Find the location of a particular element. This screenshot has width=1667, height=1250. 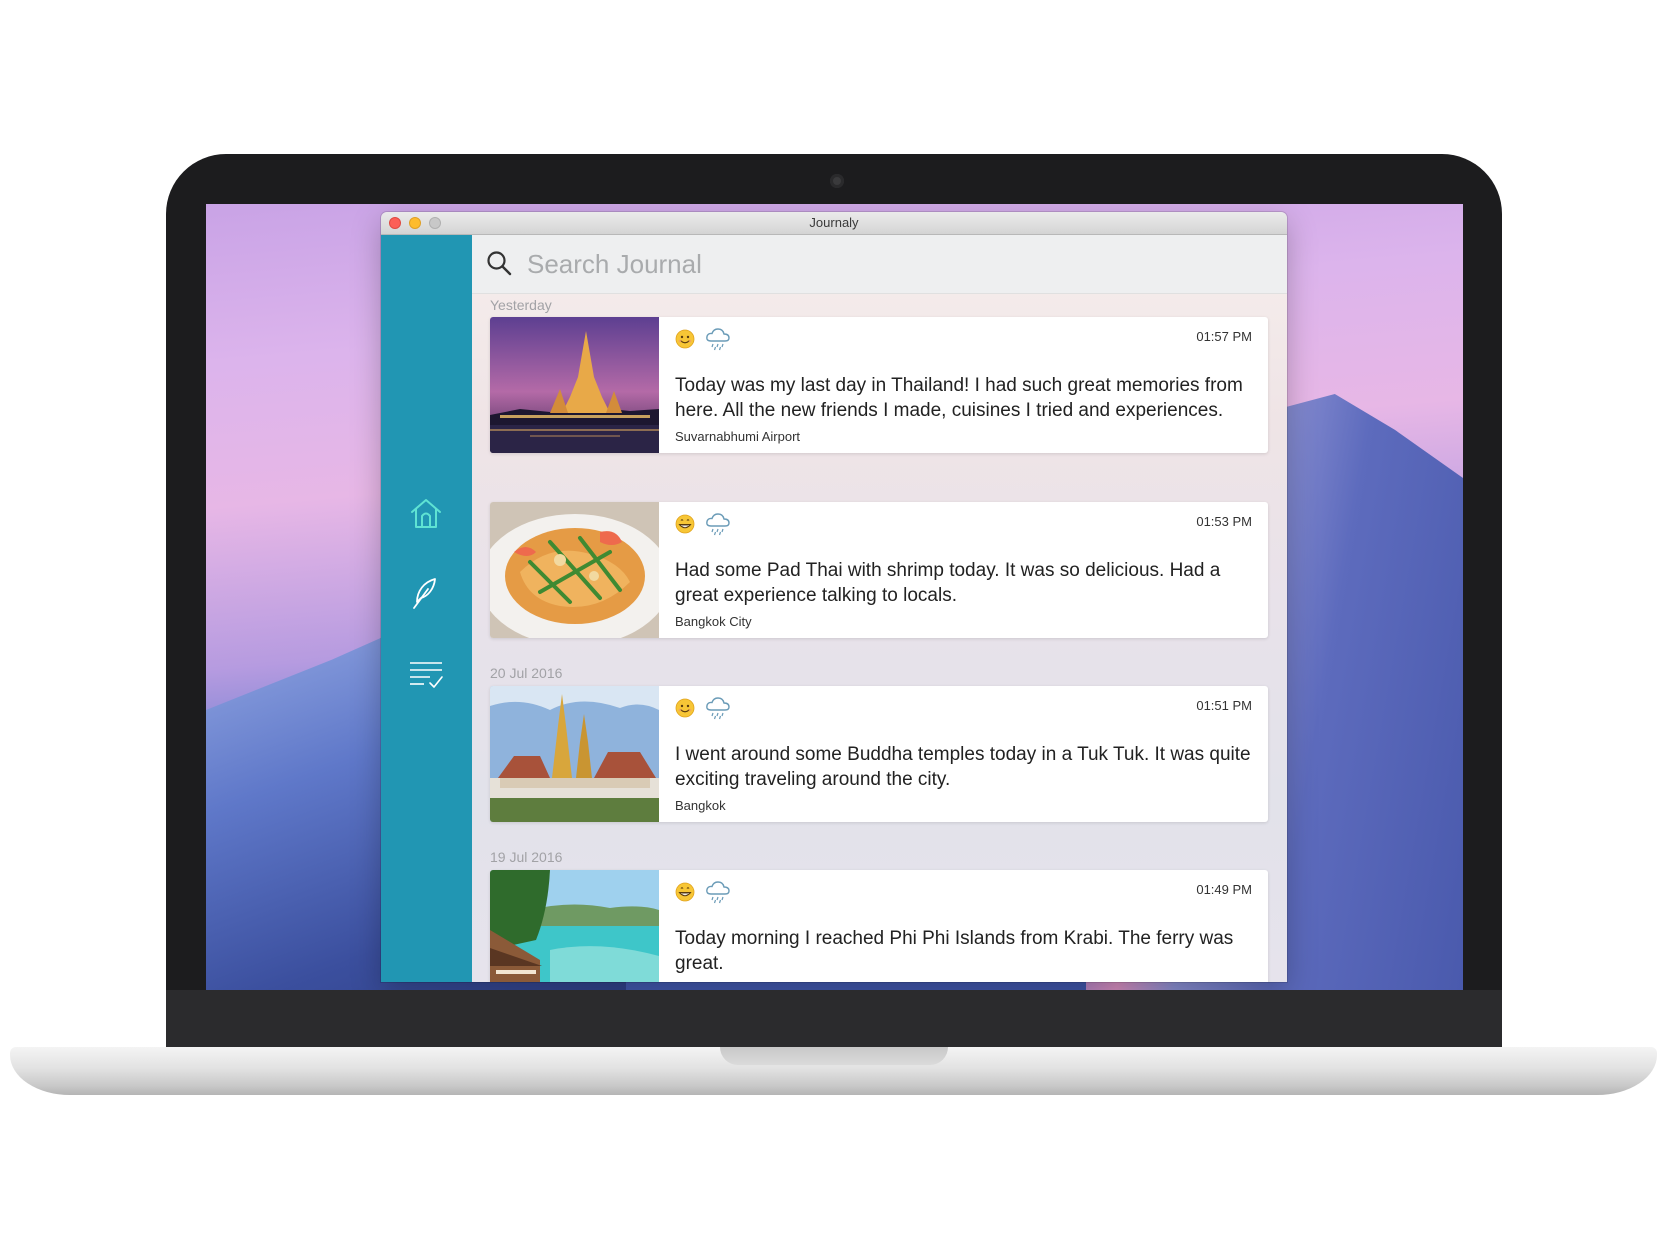

entry-photo-temple-at-night is located at coordinates (574, 385).